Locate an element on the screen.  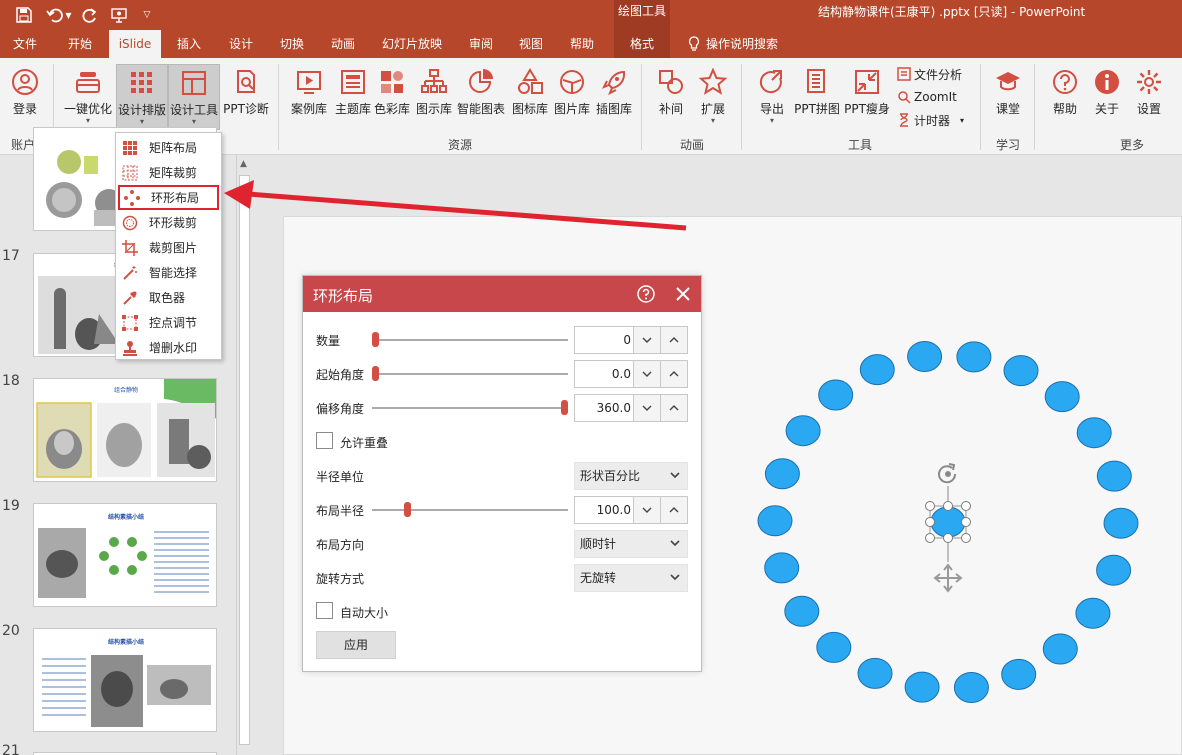
allow-overlap-checkbox is located at coordinates (324, 440).